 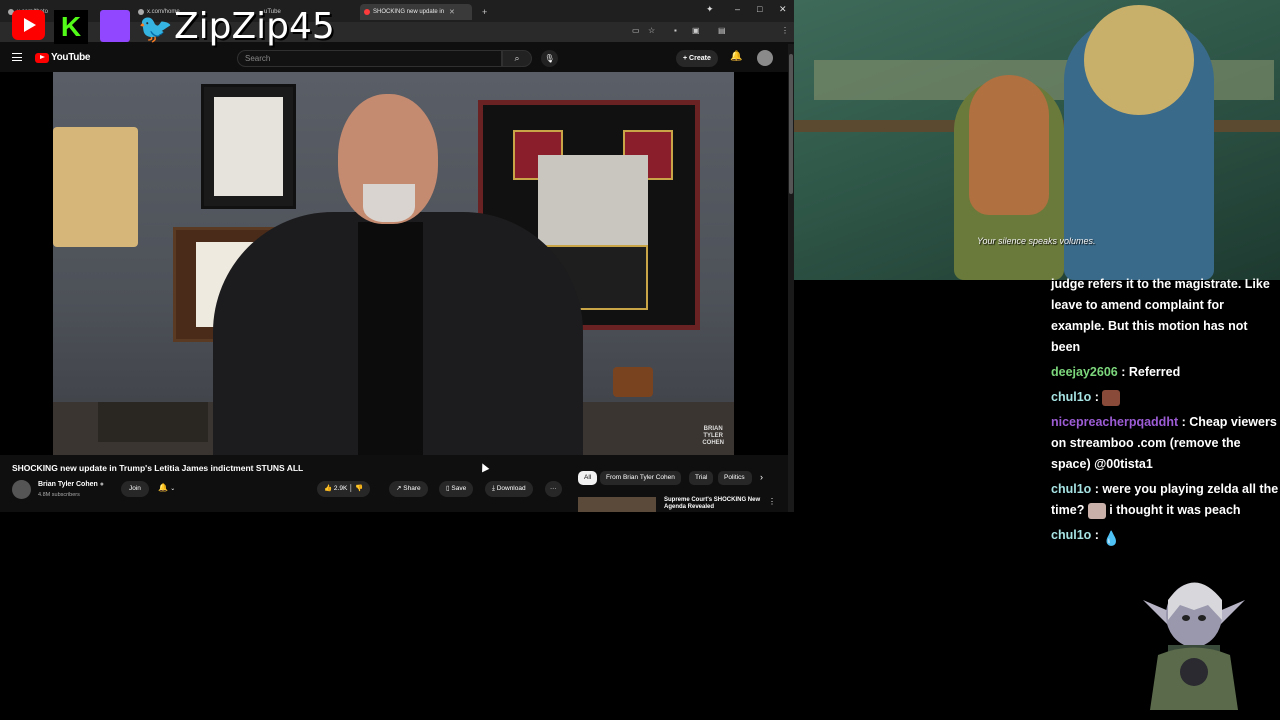 What do you see at coordinates (248, 146) in the screenshot?
I see `framed-picture` at bounding box center [248, 146].